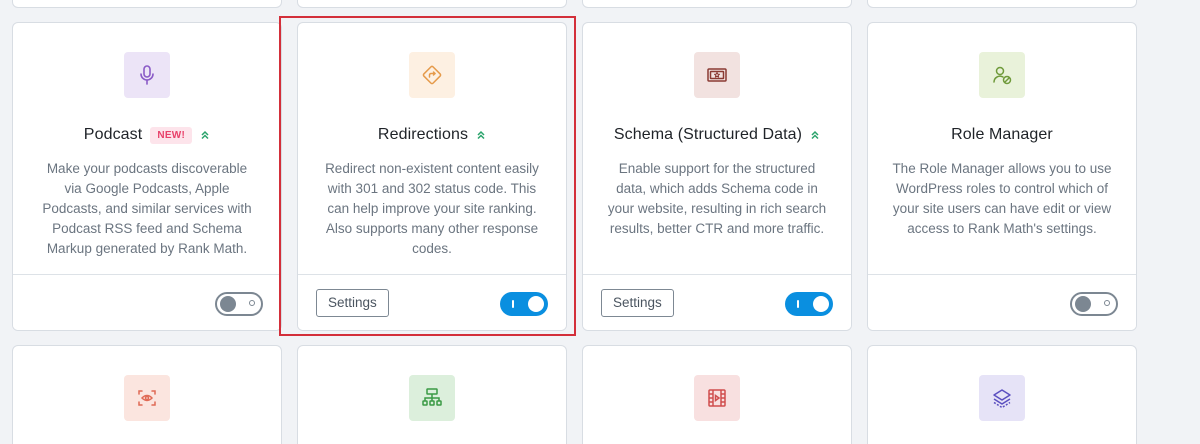 The image size is (1200, 444). Describe the element at coordinates (1002, 75) in the screenshot. I see `user-check-icon` at that location.